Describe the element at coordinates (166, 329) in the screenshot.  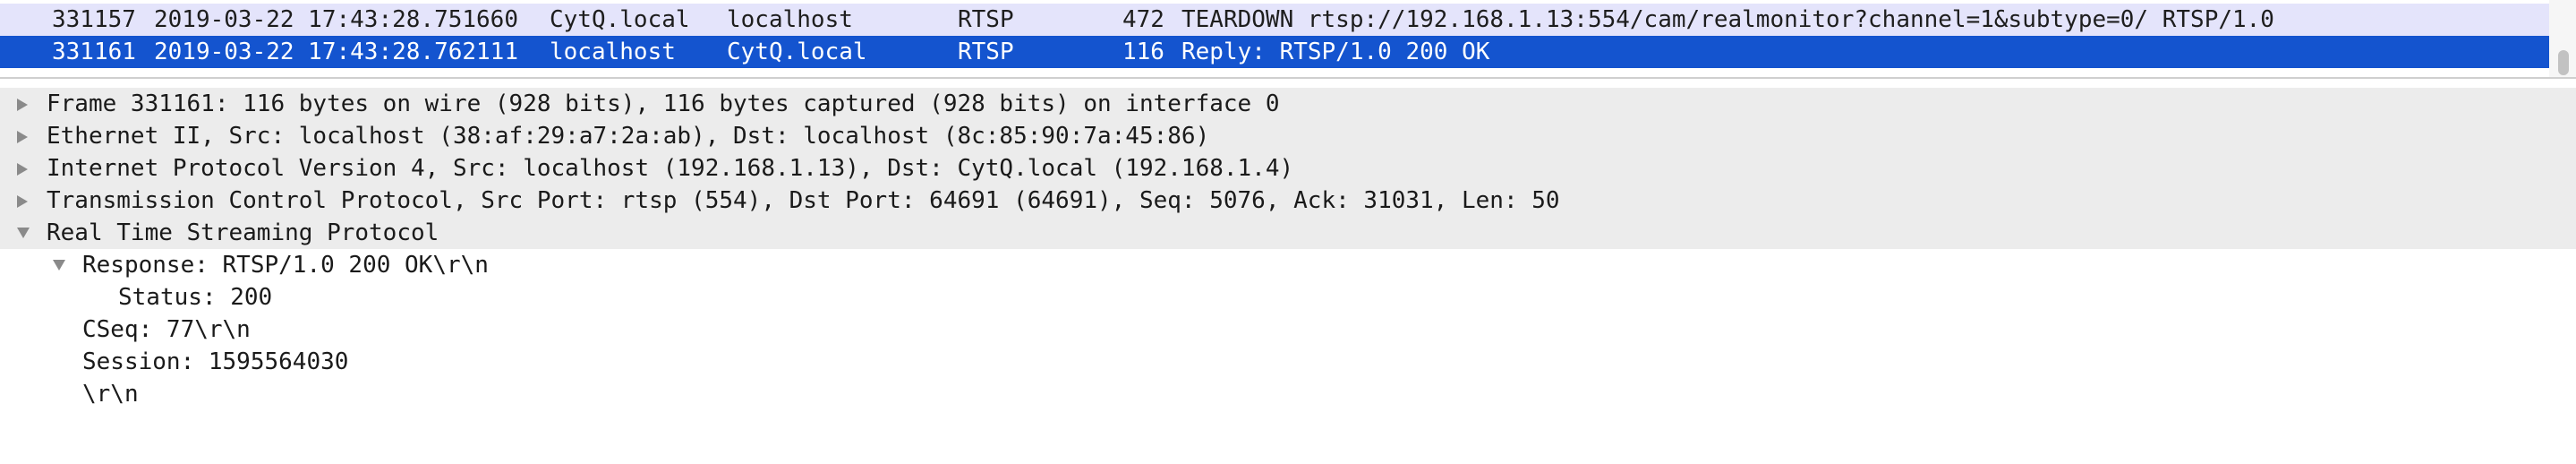
I see `tree-item-label: CSeq: 77\r\n` at that location.